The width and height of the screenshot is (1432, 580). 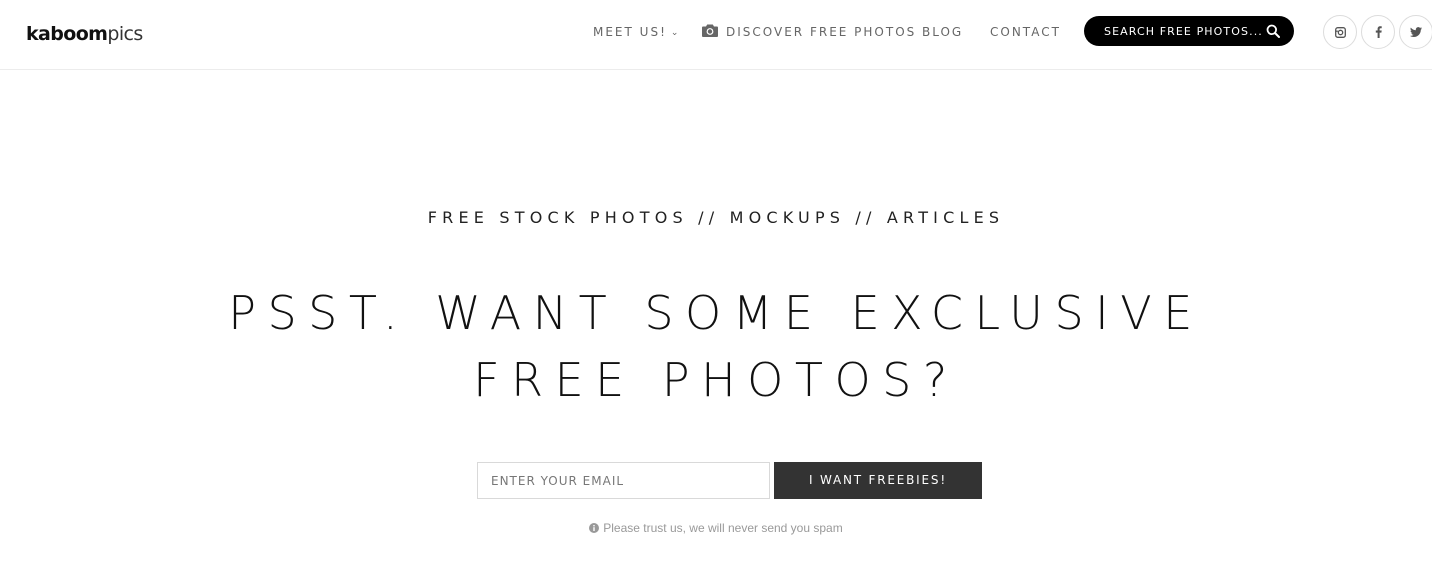 What do you see at coordinates (878, 480) in the screenshot?
I see `want-freebies-button: I WANT FREEBIES!` at bounding box center [878, 480].